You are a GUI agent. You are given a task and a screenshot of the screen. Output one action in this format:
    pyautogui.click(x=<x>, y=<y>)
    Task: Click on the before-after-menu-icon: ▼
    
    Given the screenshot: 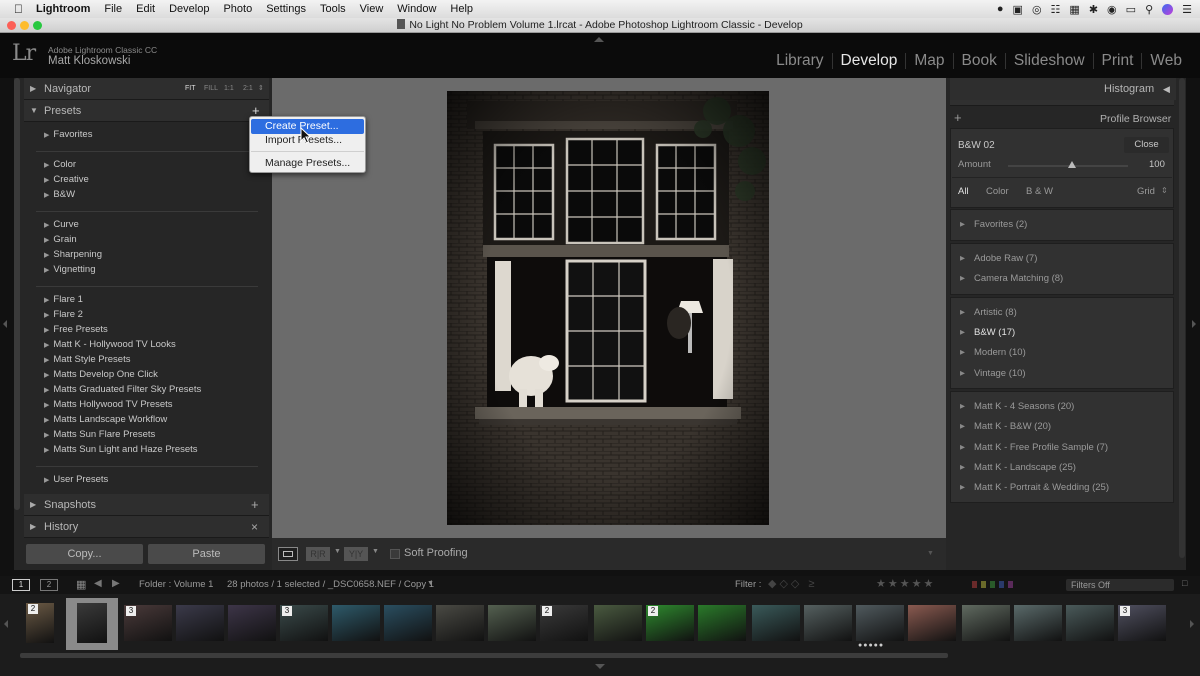 What is the action you would take?
    pyautogui.click(x=337, y=551)
    